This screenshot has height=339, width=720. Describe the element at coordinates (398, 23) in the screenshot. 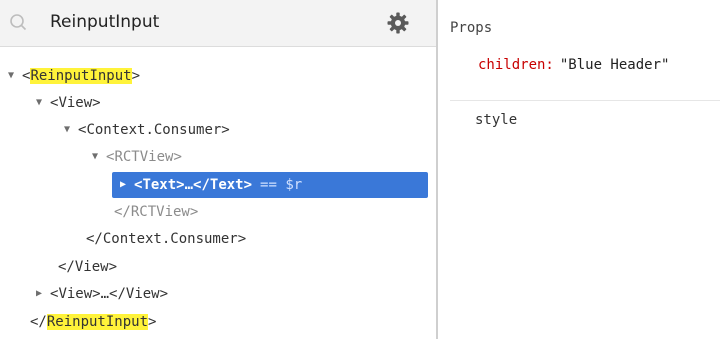

I see `gear-icon` at that location.